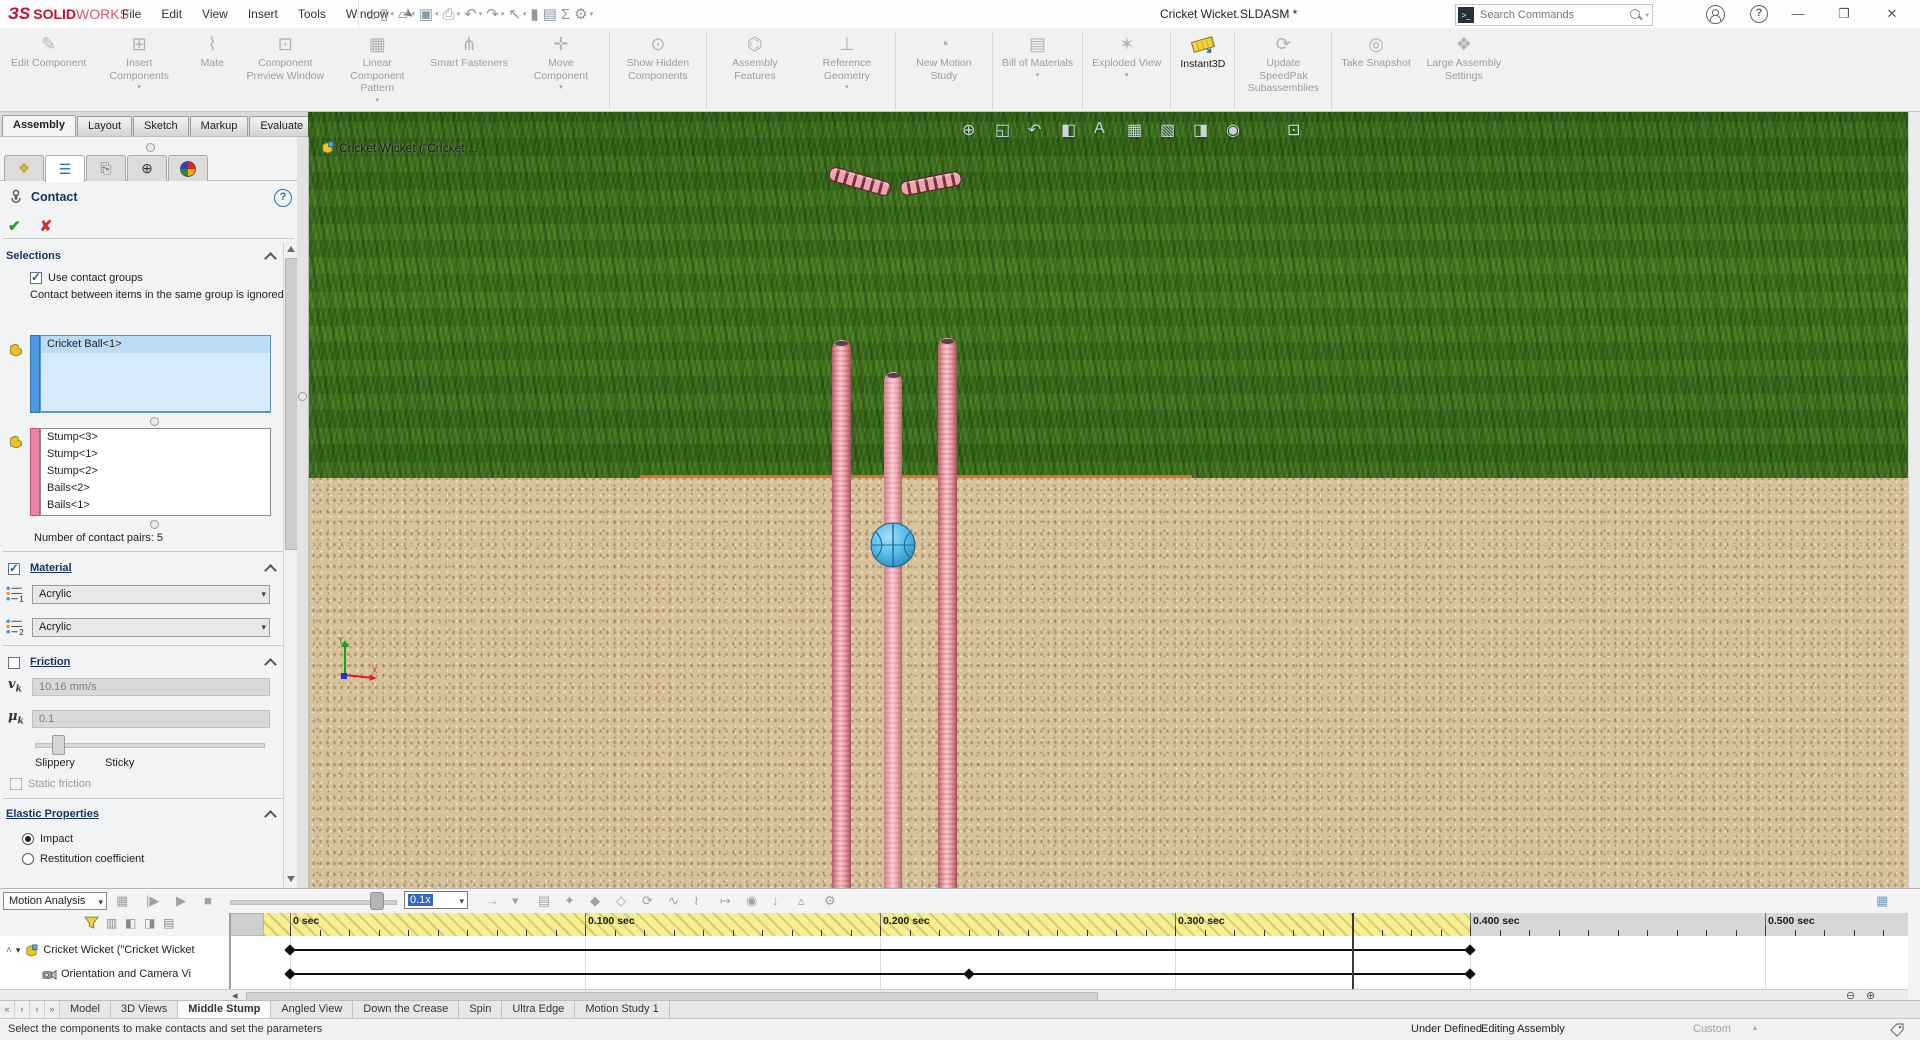 The image size is (1920, 1040). Describe the element at coordinates (154, 421) in the screenshot. I see `group1-resize-handle` at that location.